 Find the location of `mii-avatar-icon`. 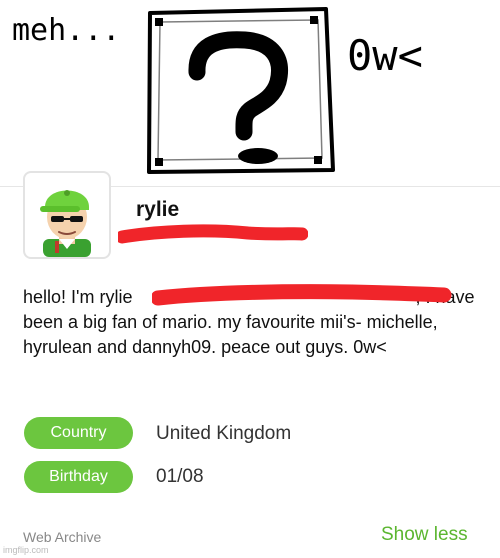

mii-avatar-icon is located at coordinates (65, 223).